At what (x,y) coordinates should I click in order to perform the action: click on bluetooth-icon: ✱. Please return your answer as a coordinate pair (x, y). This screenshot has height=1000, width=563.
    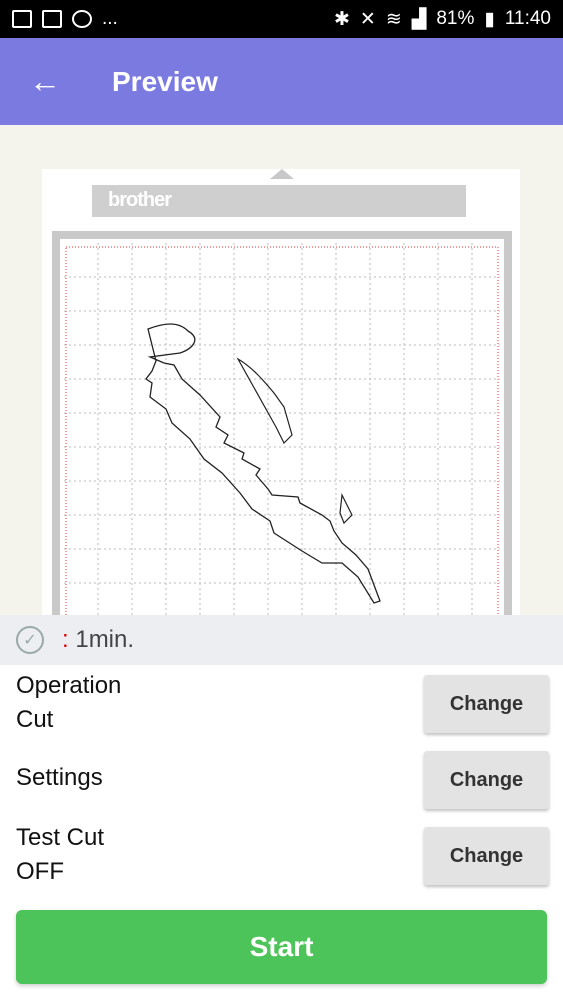
    Looking at the image, I should click on (341, 19).